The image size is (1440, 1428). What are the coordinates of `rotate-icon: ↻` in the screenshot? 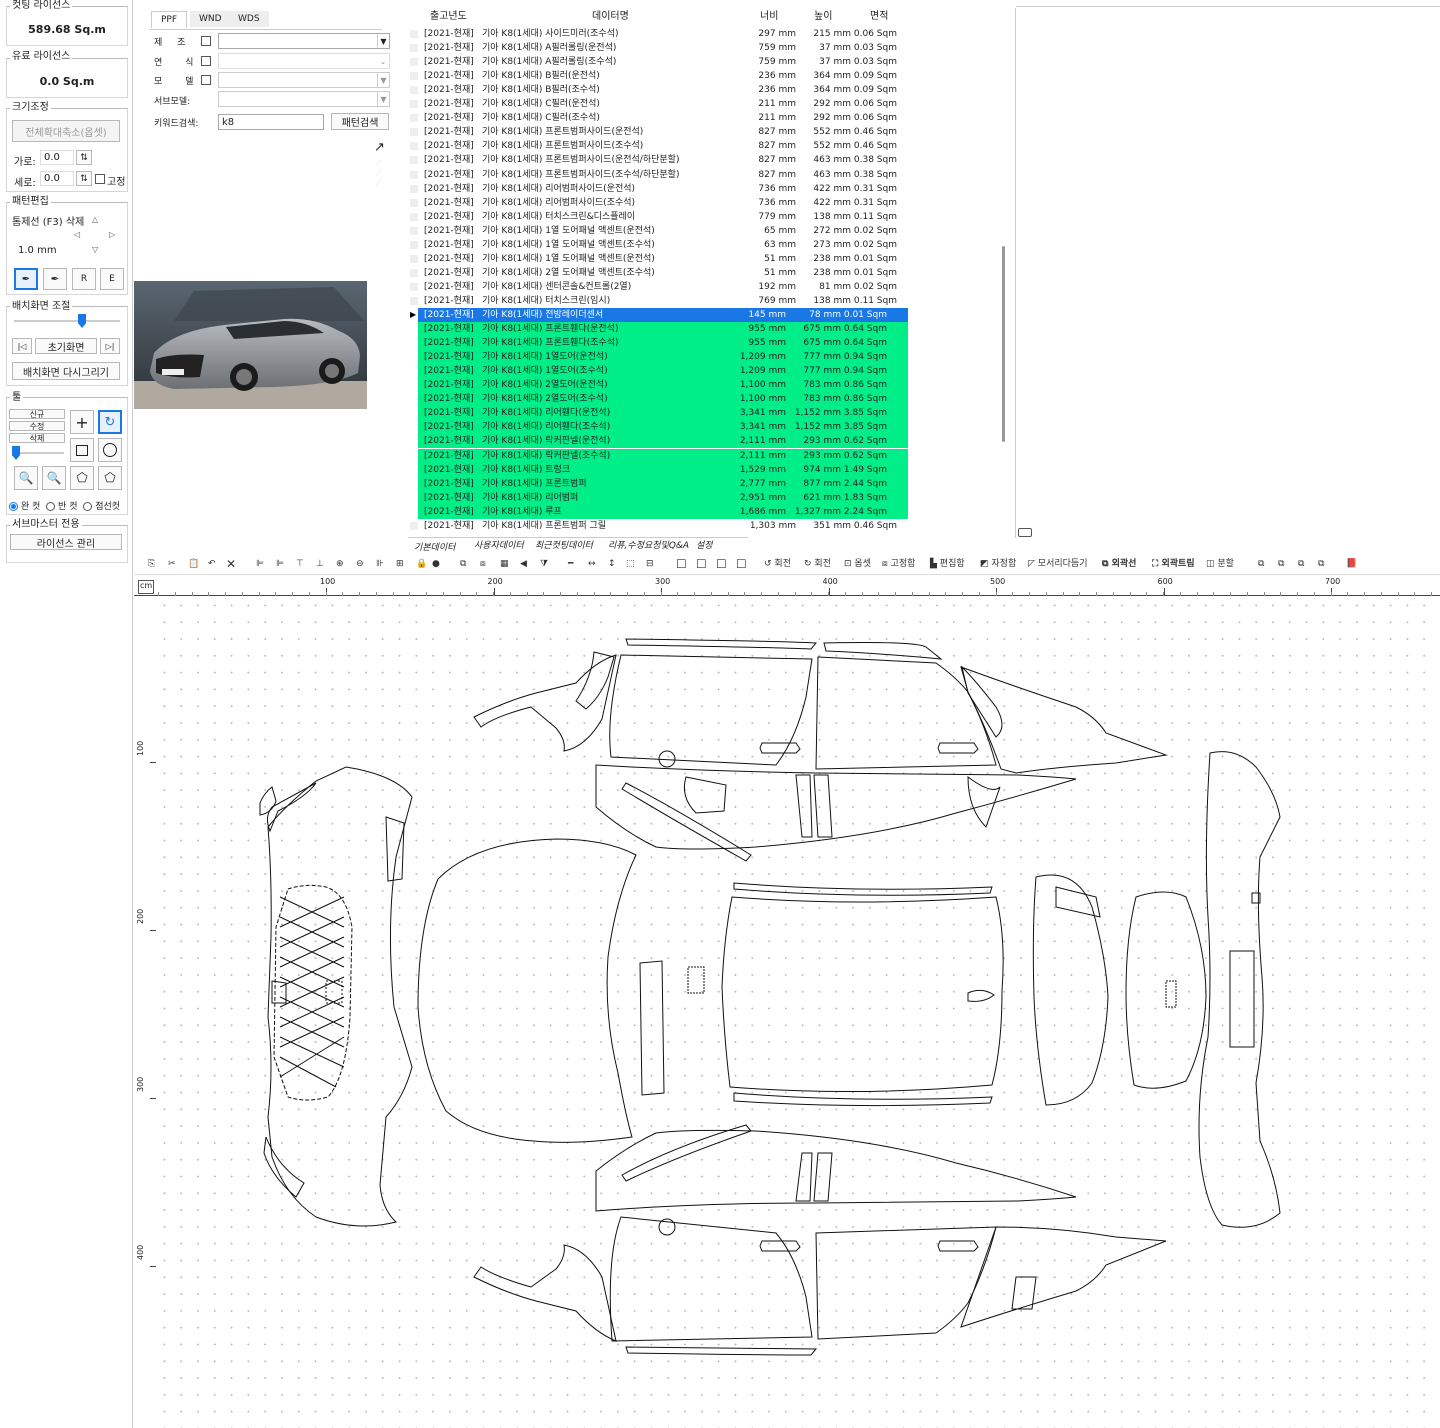 It's located at (110, 422).